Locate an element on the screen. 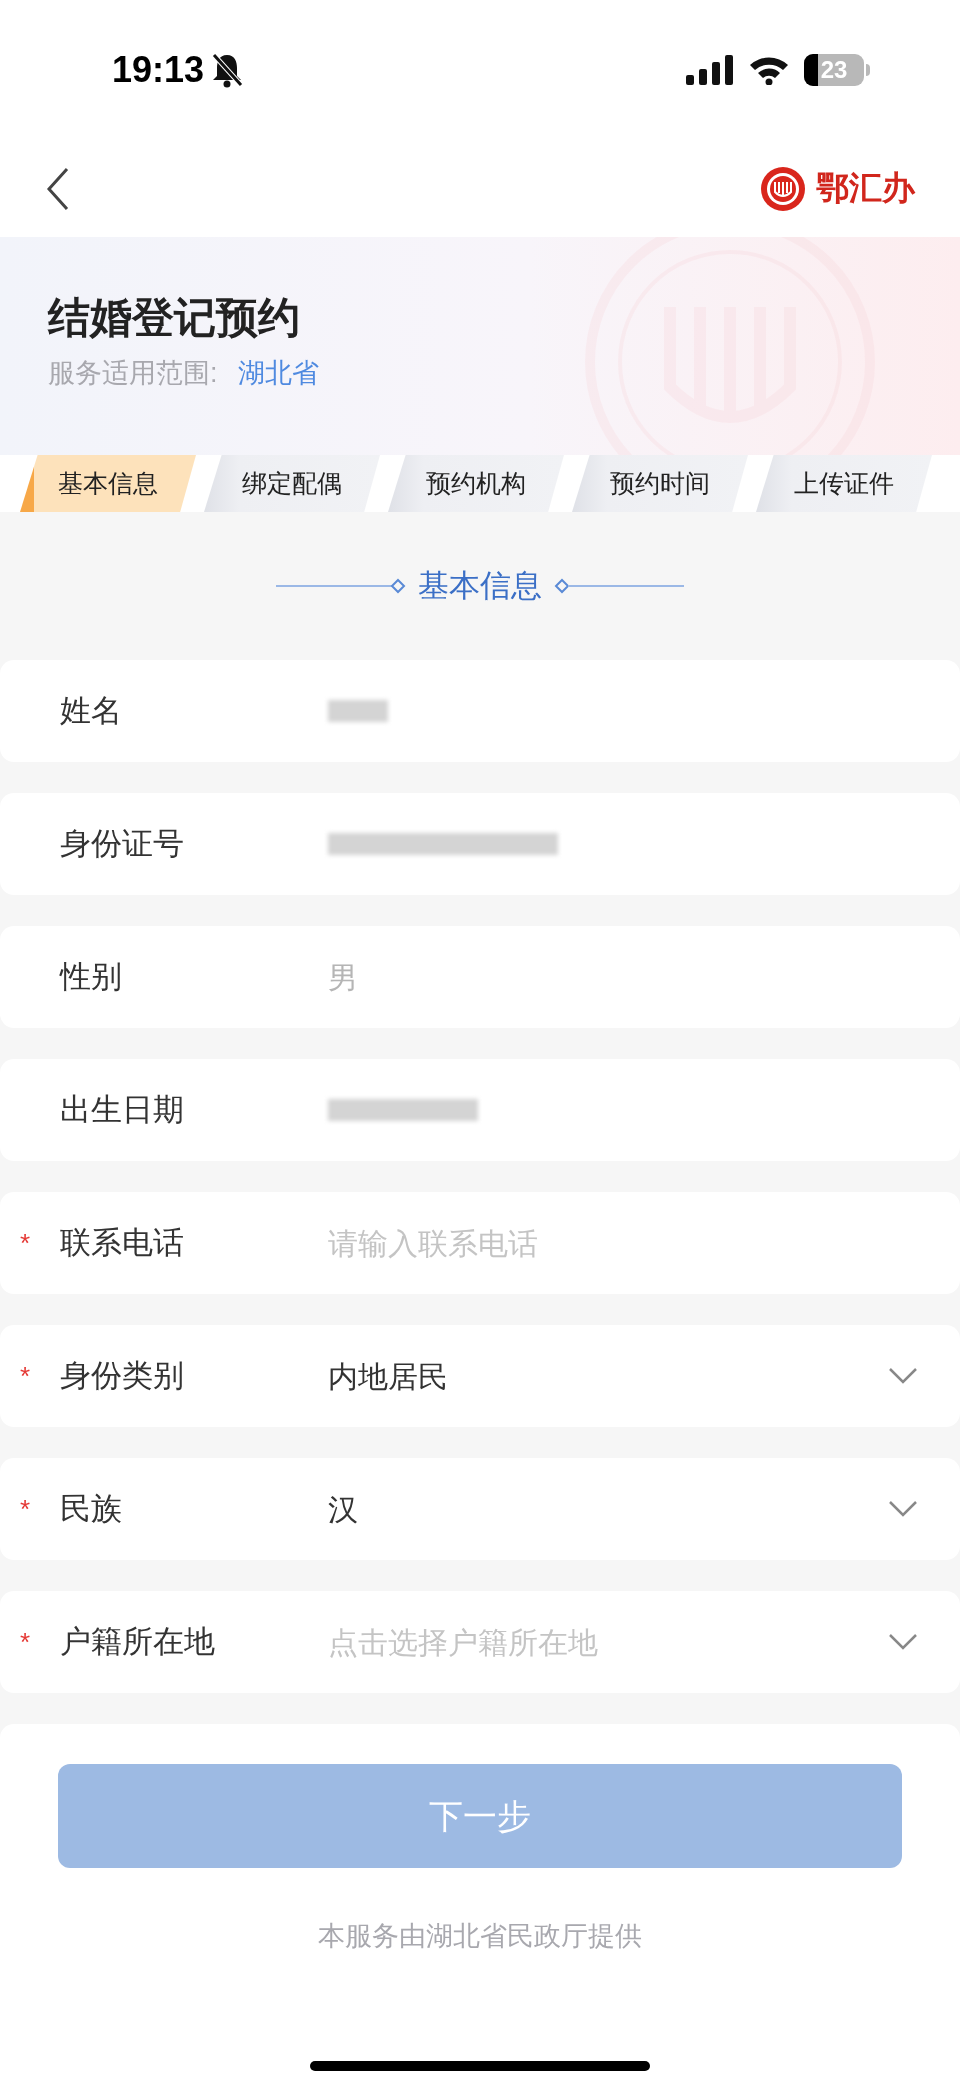  app-logo-text: 鄂汇办 is located at coordinates (865, 188).